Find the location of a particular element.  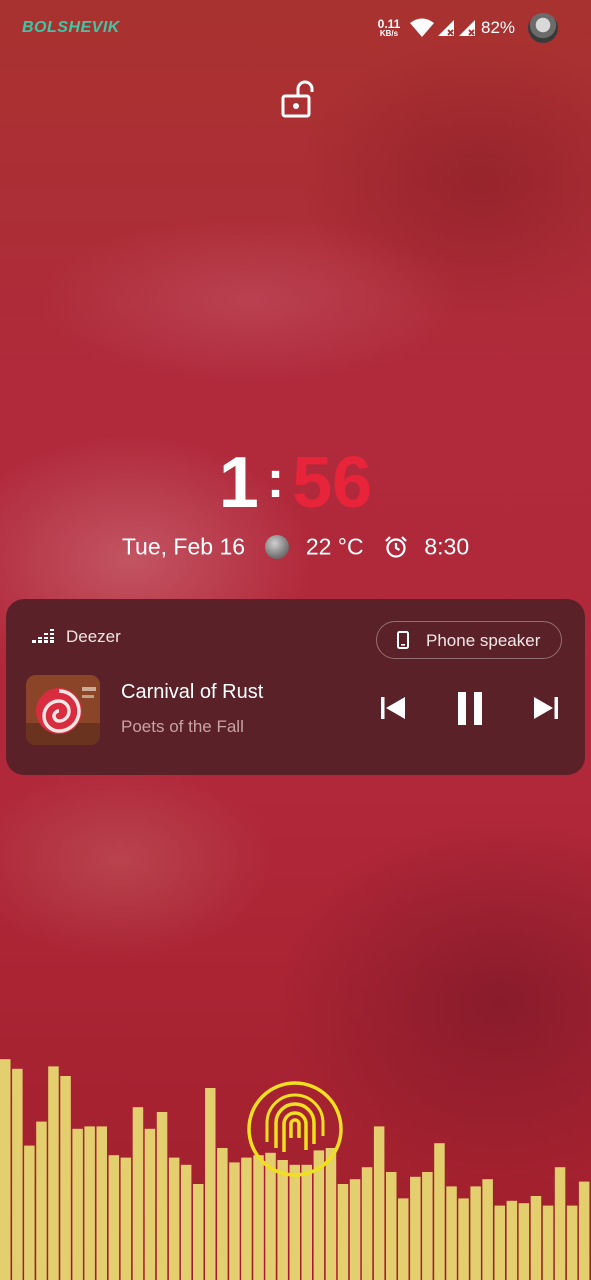

track-title: Carnival of Rust is located at coordinates (192, 692).